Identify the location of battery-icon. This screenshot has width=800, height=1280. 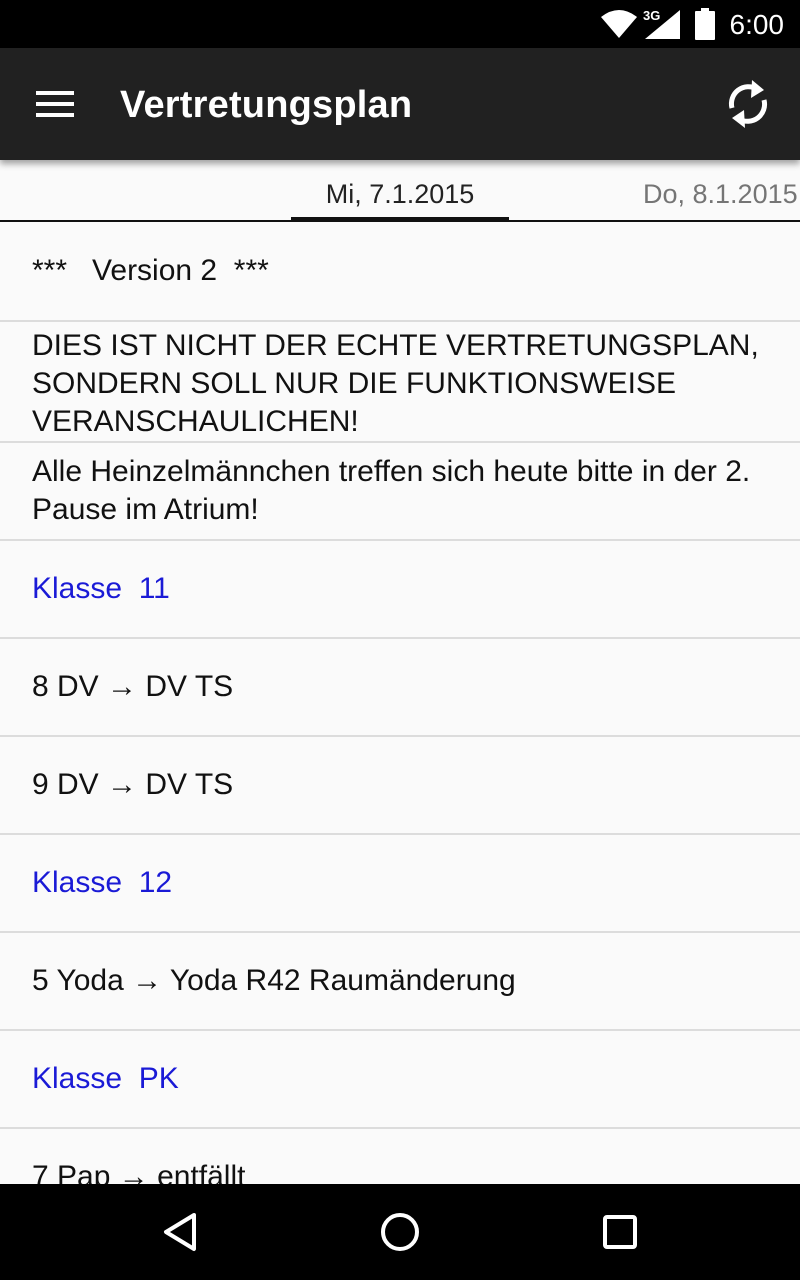
(705, 24).